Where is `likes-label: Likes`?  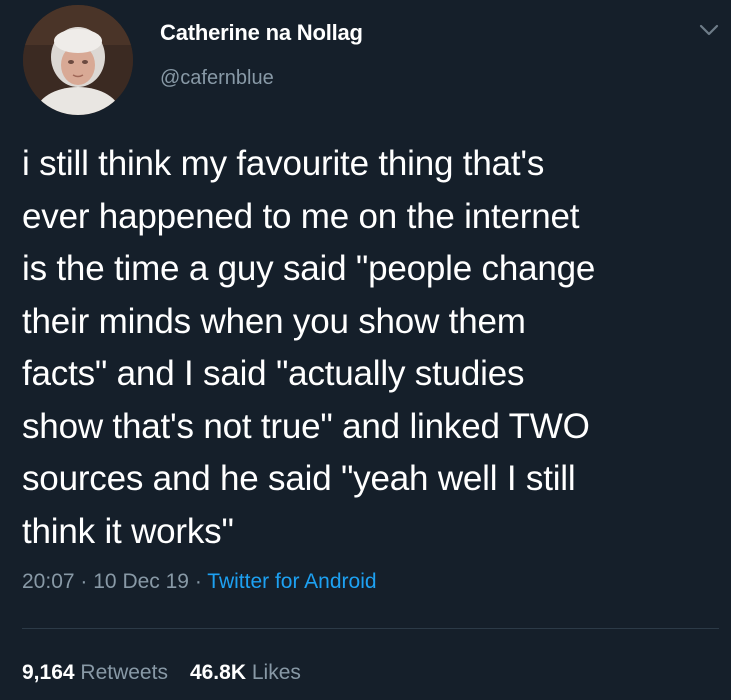
likes-label: Likes is located at coordinates (276, 672).